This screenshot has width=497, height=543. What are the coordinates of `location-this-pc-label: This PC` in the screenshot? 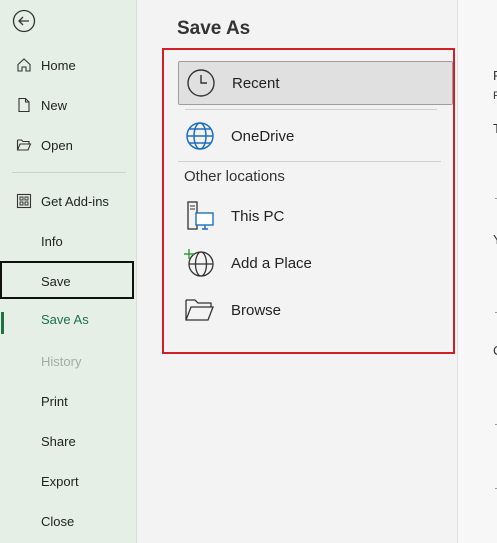 It's located at (258, 216).